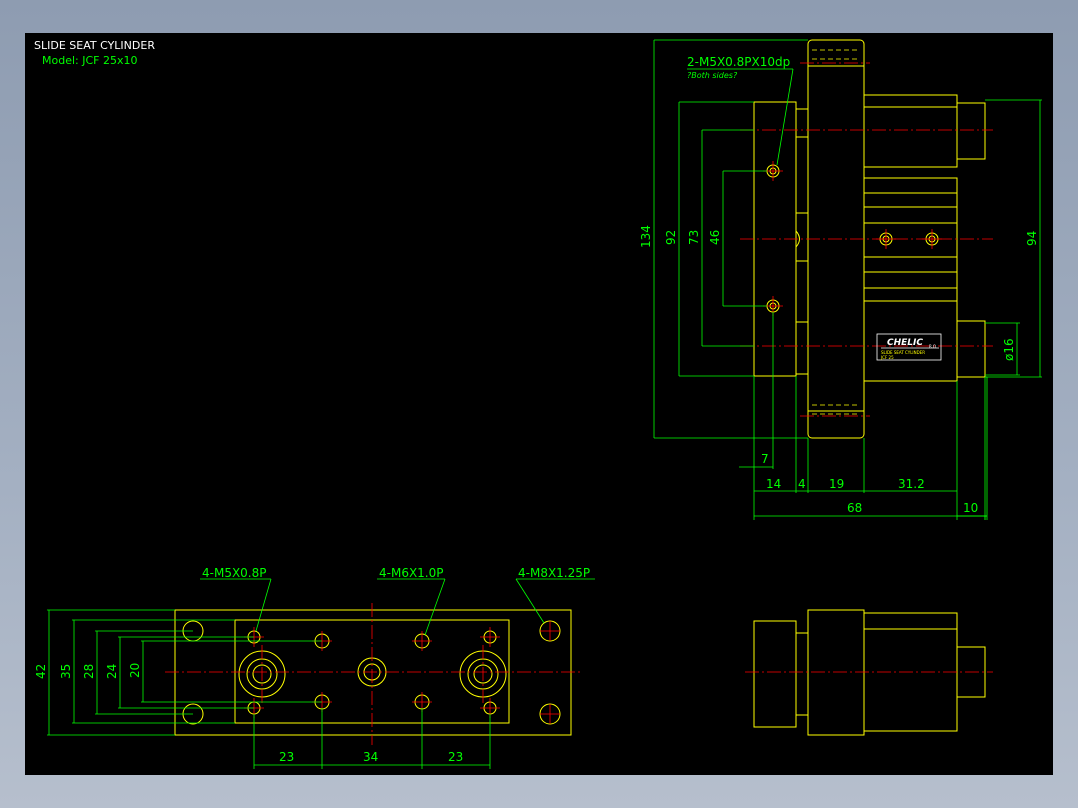 The width and height of the screenshot is (1078, 808). I want to click on nameplate-line-2: JCF 25, so click(887, 357).